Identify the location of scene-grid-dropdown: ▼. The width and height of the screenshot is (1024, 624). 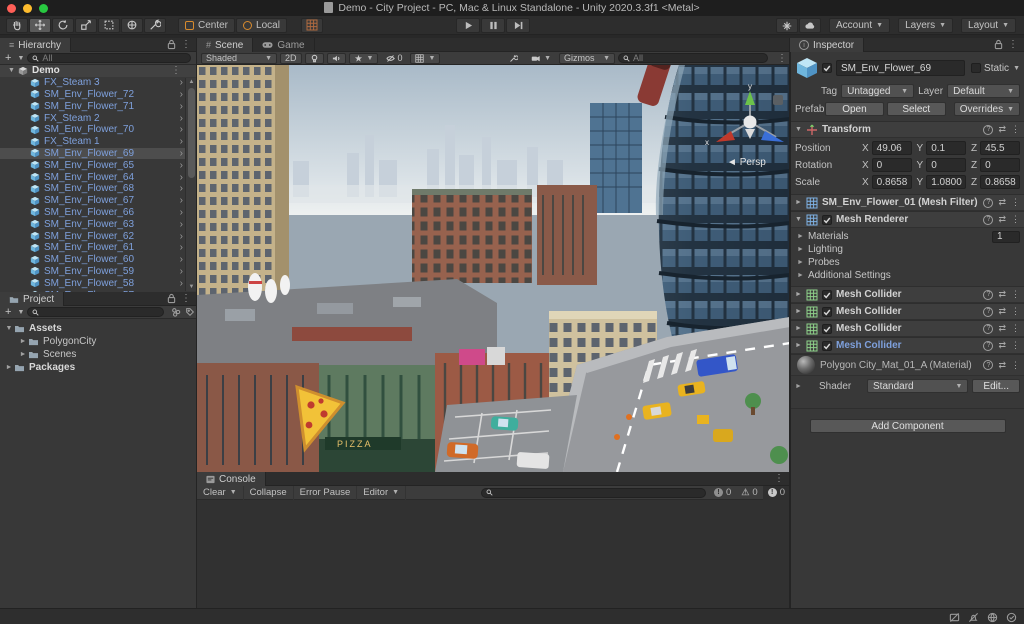
(425, 58).